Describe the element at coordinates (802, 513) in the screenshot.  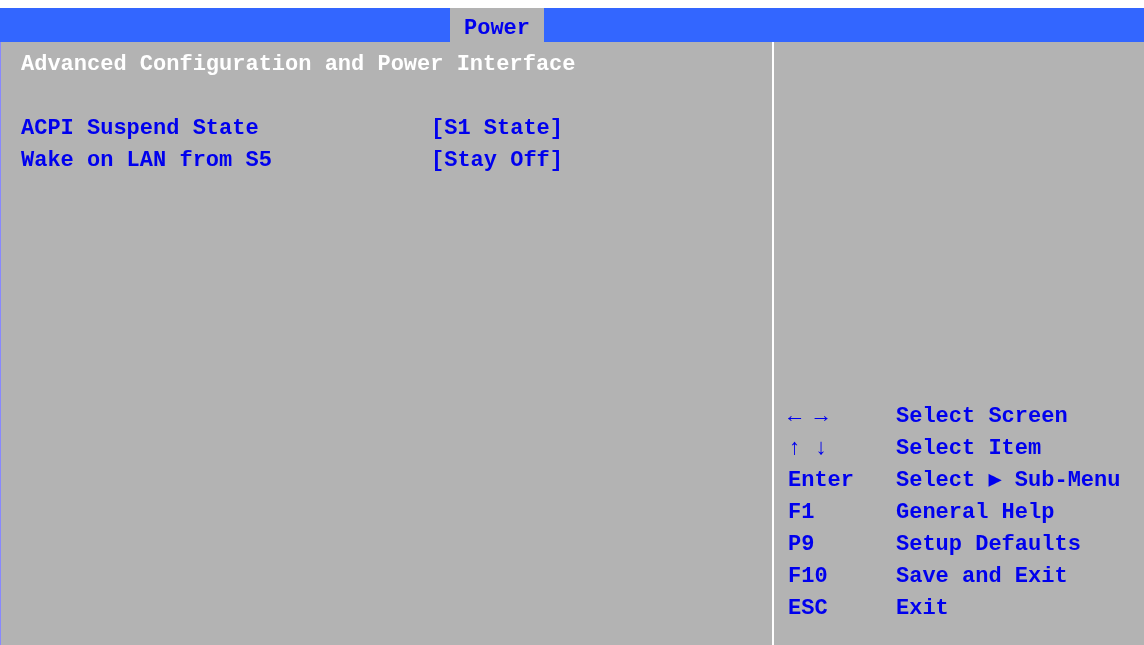
I see `key-label: F1` at that location.